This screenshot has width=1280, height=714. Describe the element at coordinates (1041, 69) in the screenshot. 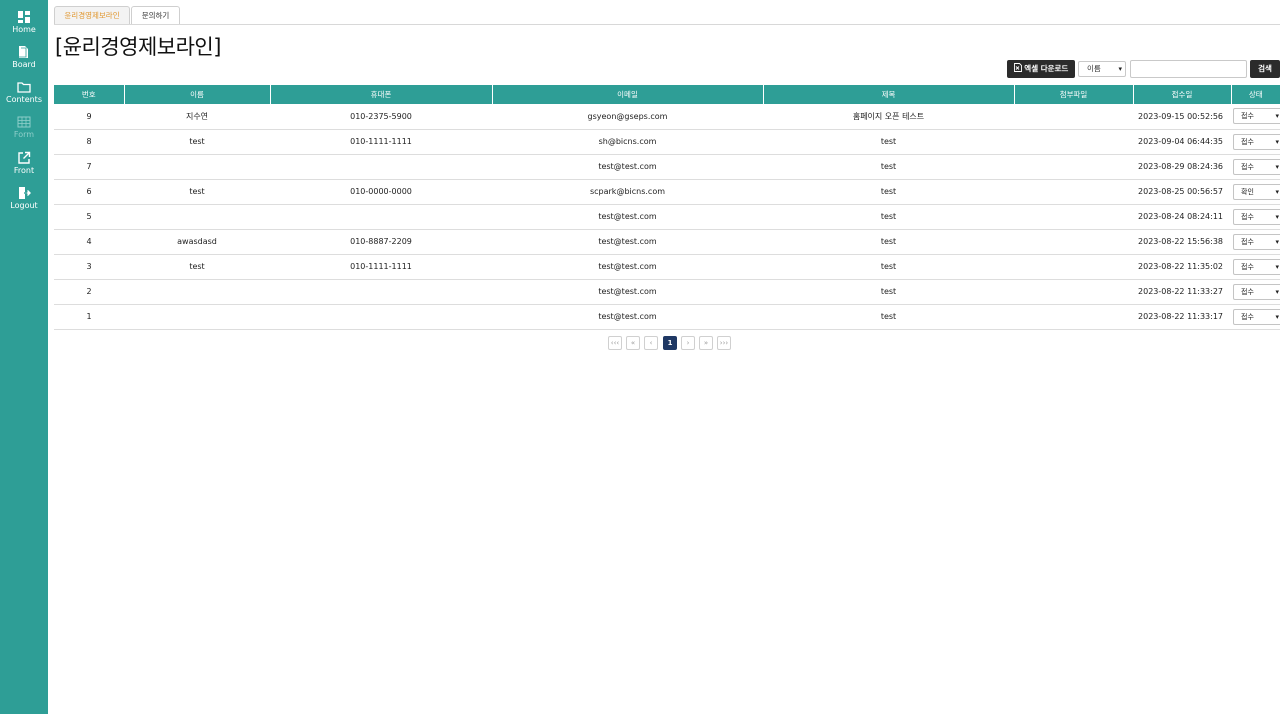

I see `excel-download-button: 엑셀 다운로드` at that location.